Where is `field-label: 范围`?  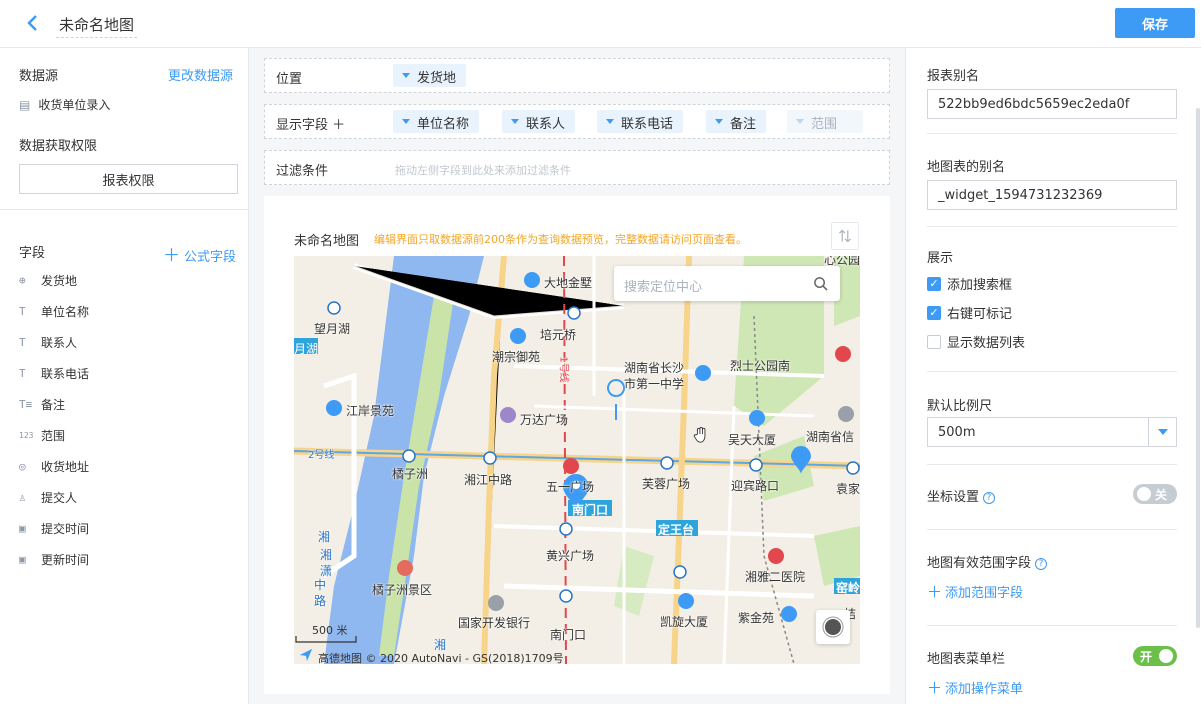 field-label: 范围 is located at coordinates (53, 436).